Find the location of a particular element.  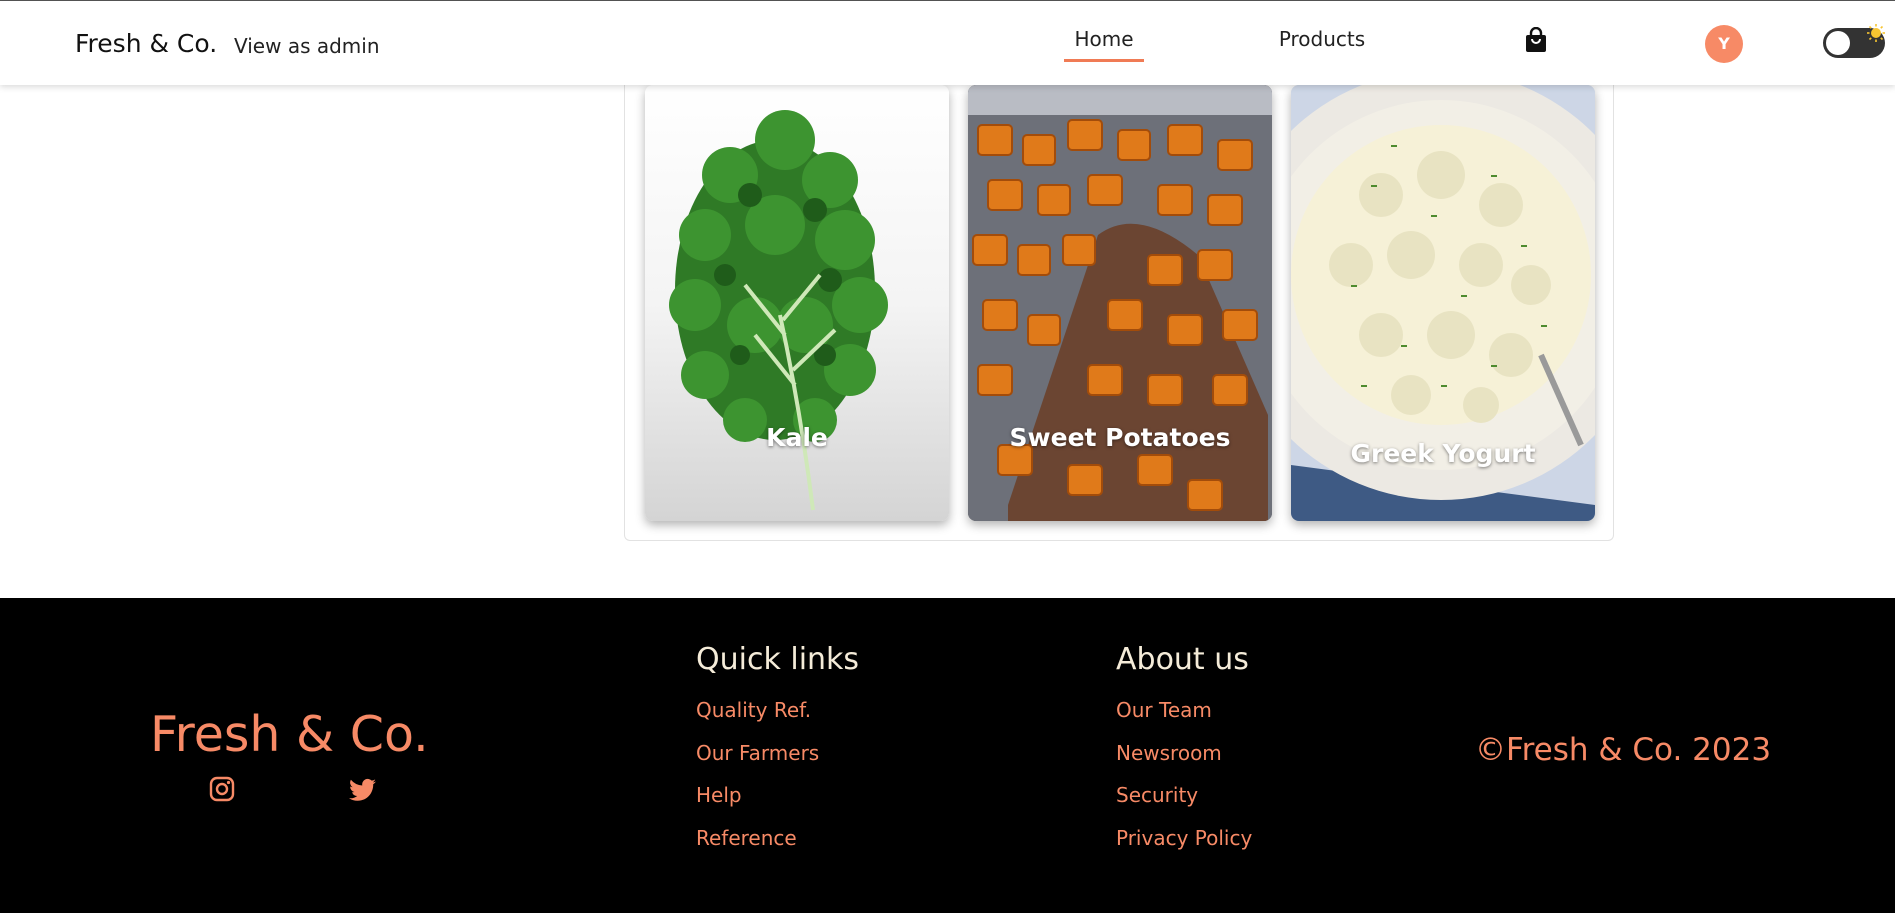

about-us-heading: About us is located at coordinates (1182, 659).